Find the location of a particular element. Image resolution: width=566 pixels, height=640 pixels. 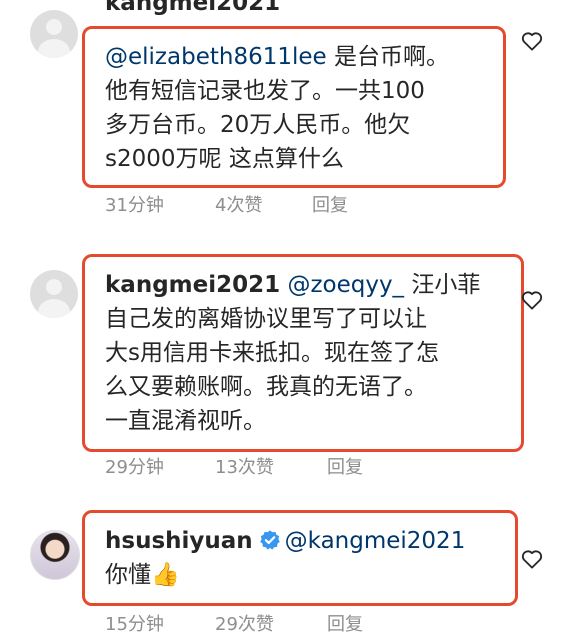

avatar is located at coordinates (55, 555).